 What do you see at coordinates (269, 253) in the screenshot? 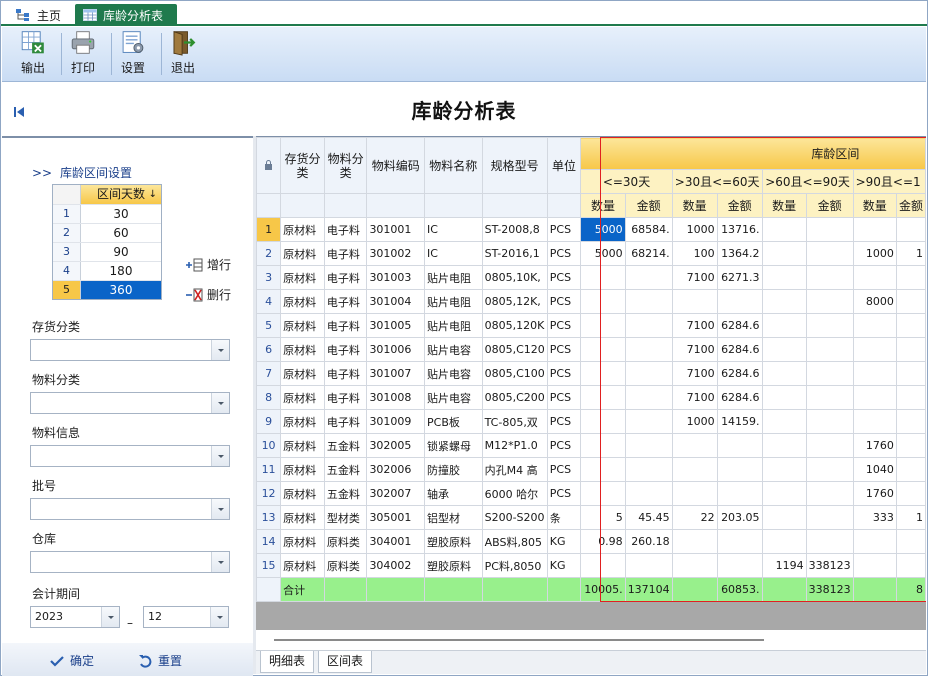
I see `row-number: 2` at bounding box center [269, 253].